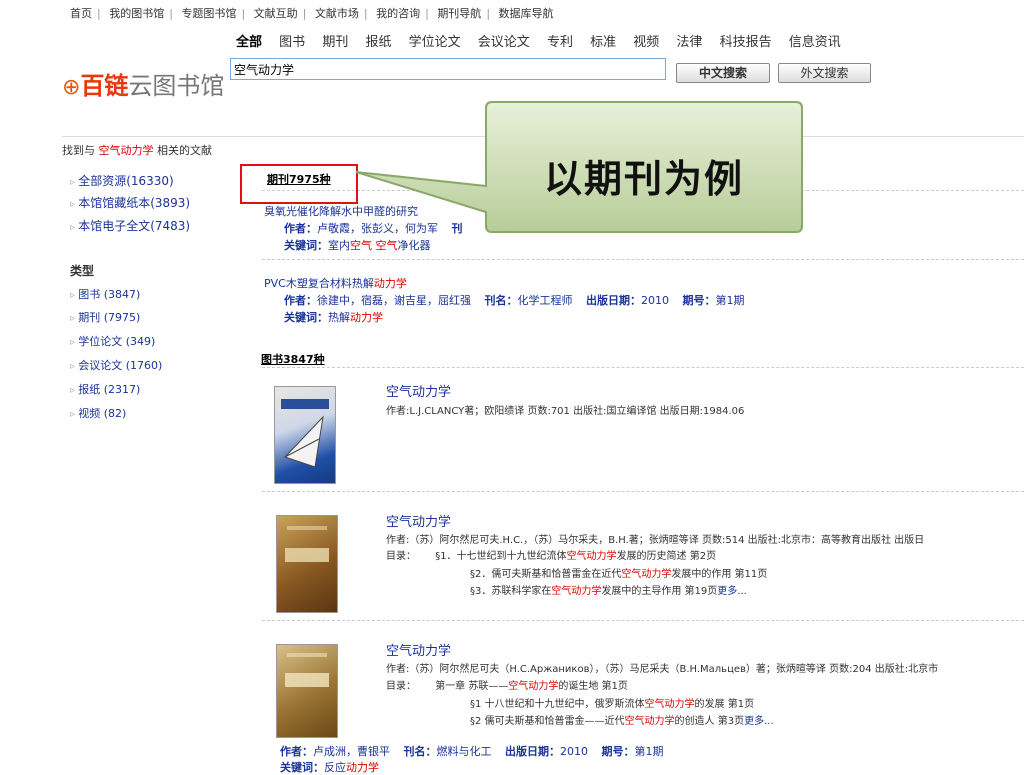 This screenshot has height=775, width=1024. Describe the element at coordinates (643, 179) in the screenshot. I see `callout-text: 以期刊为例` at that location.